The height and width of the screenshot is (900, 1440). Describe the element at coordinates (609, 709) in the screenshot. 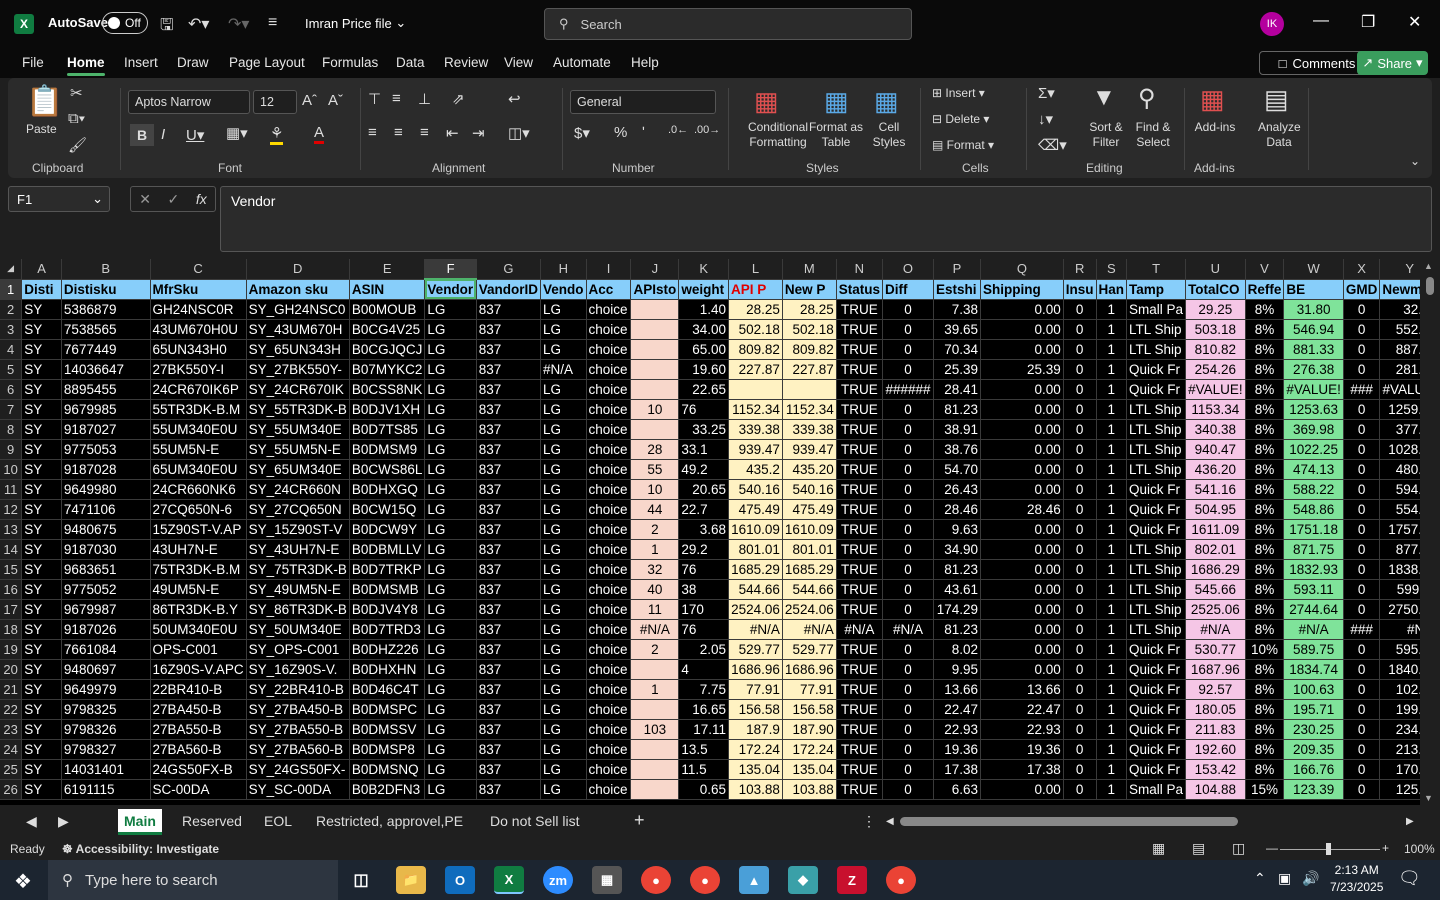

I see `cell: choice` at that location.